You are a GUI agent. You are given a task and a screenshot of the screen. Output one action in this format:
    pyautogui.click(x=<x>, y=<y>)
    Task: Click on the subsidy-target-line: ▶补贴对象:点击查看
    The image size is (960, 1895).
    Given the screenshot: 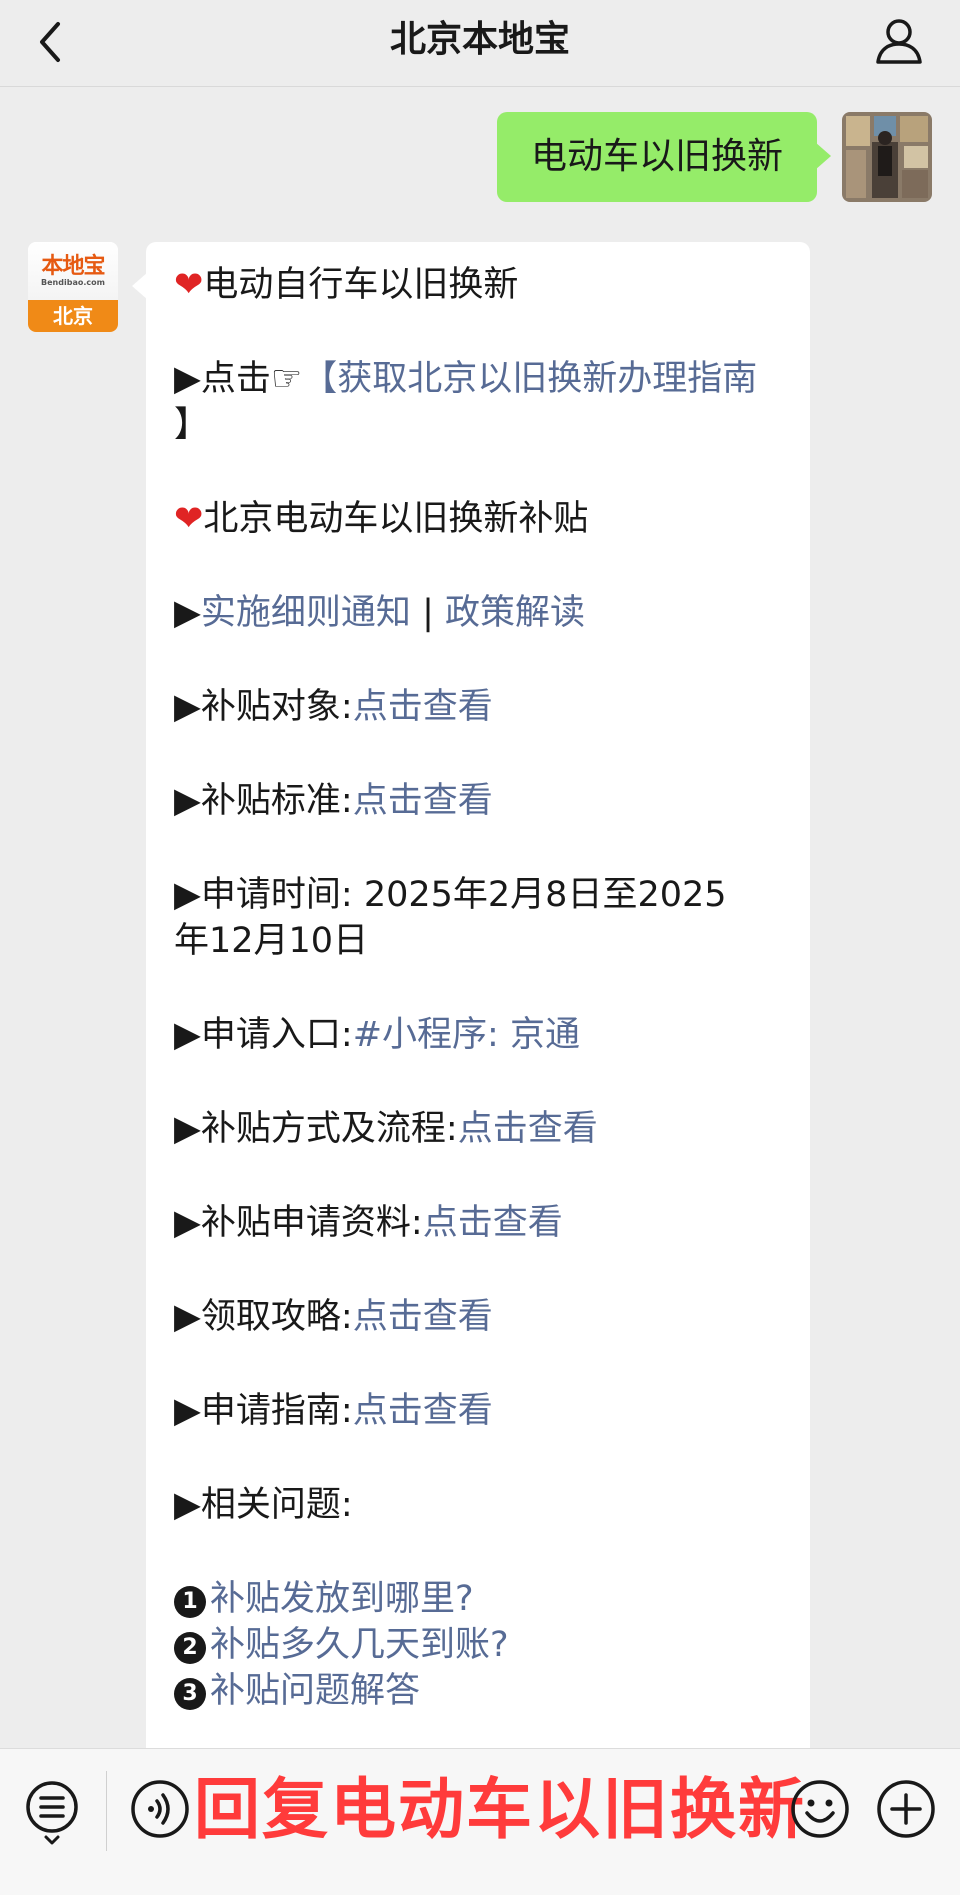 What is the action you would take?
    pyautogui.click(x=333, y=707)
    